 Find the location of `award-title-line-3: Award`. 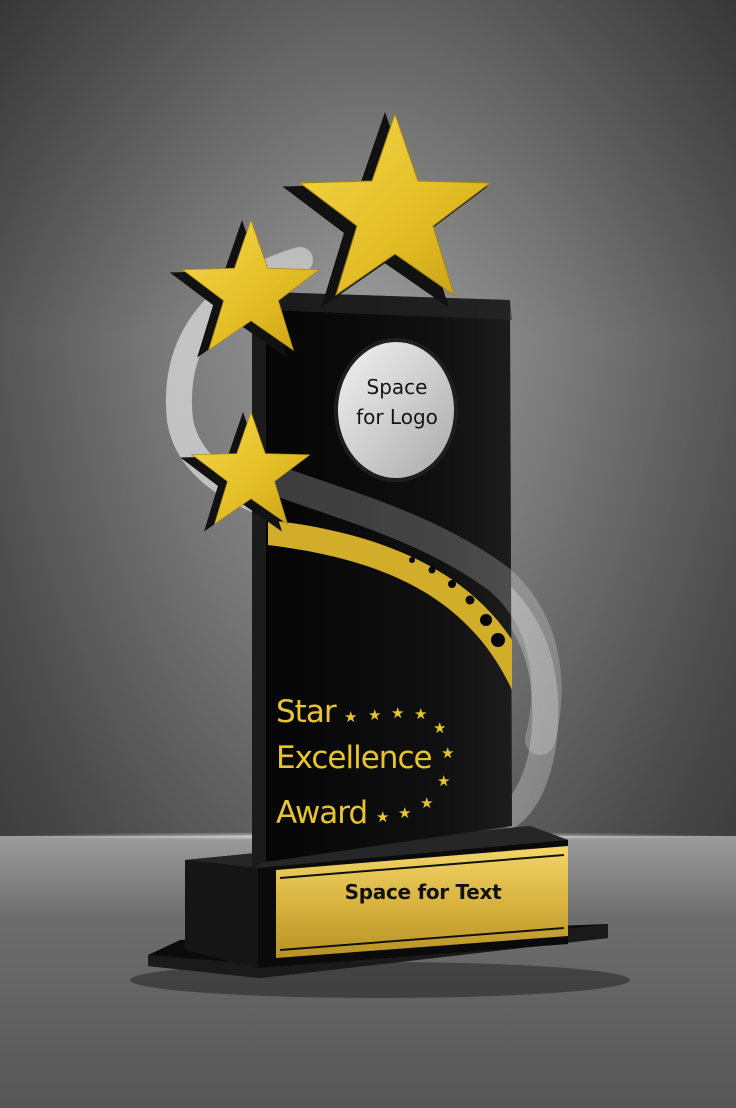

award-title-line-3: Award is located at coordinates (322, 813).